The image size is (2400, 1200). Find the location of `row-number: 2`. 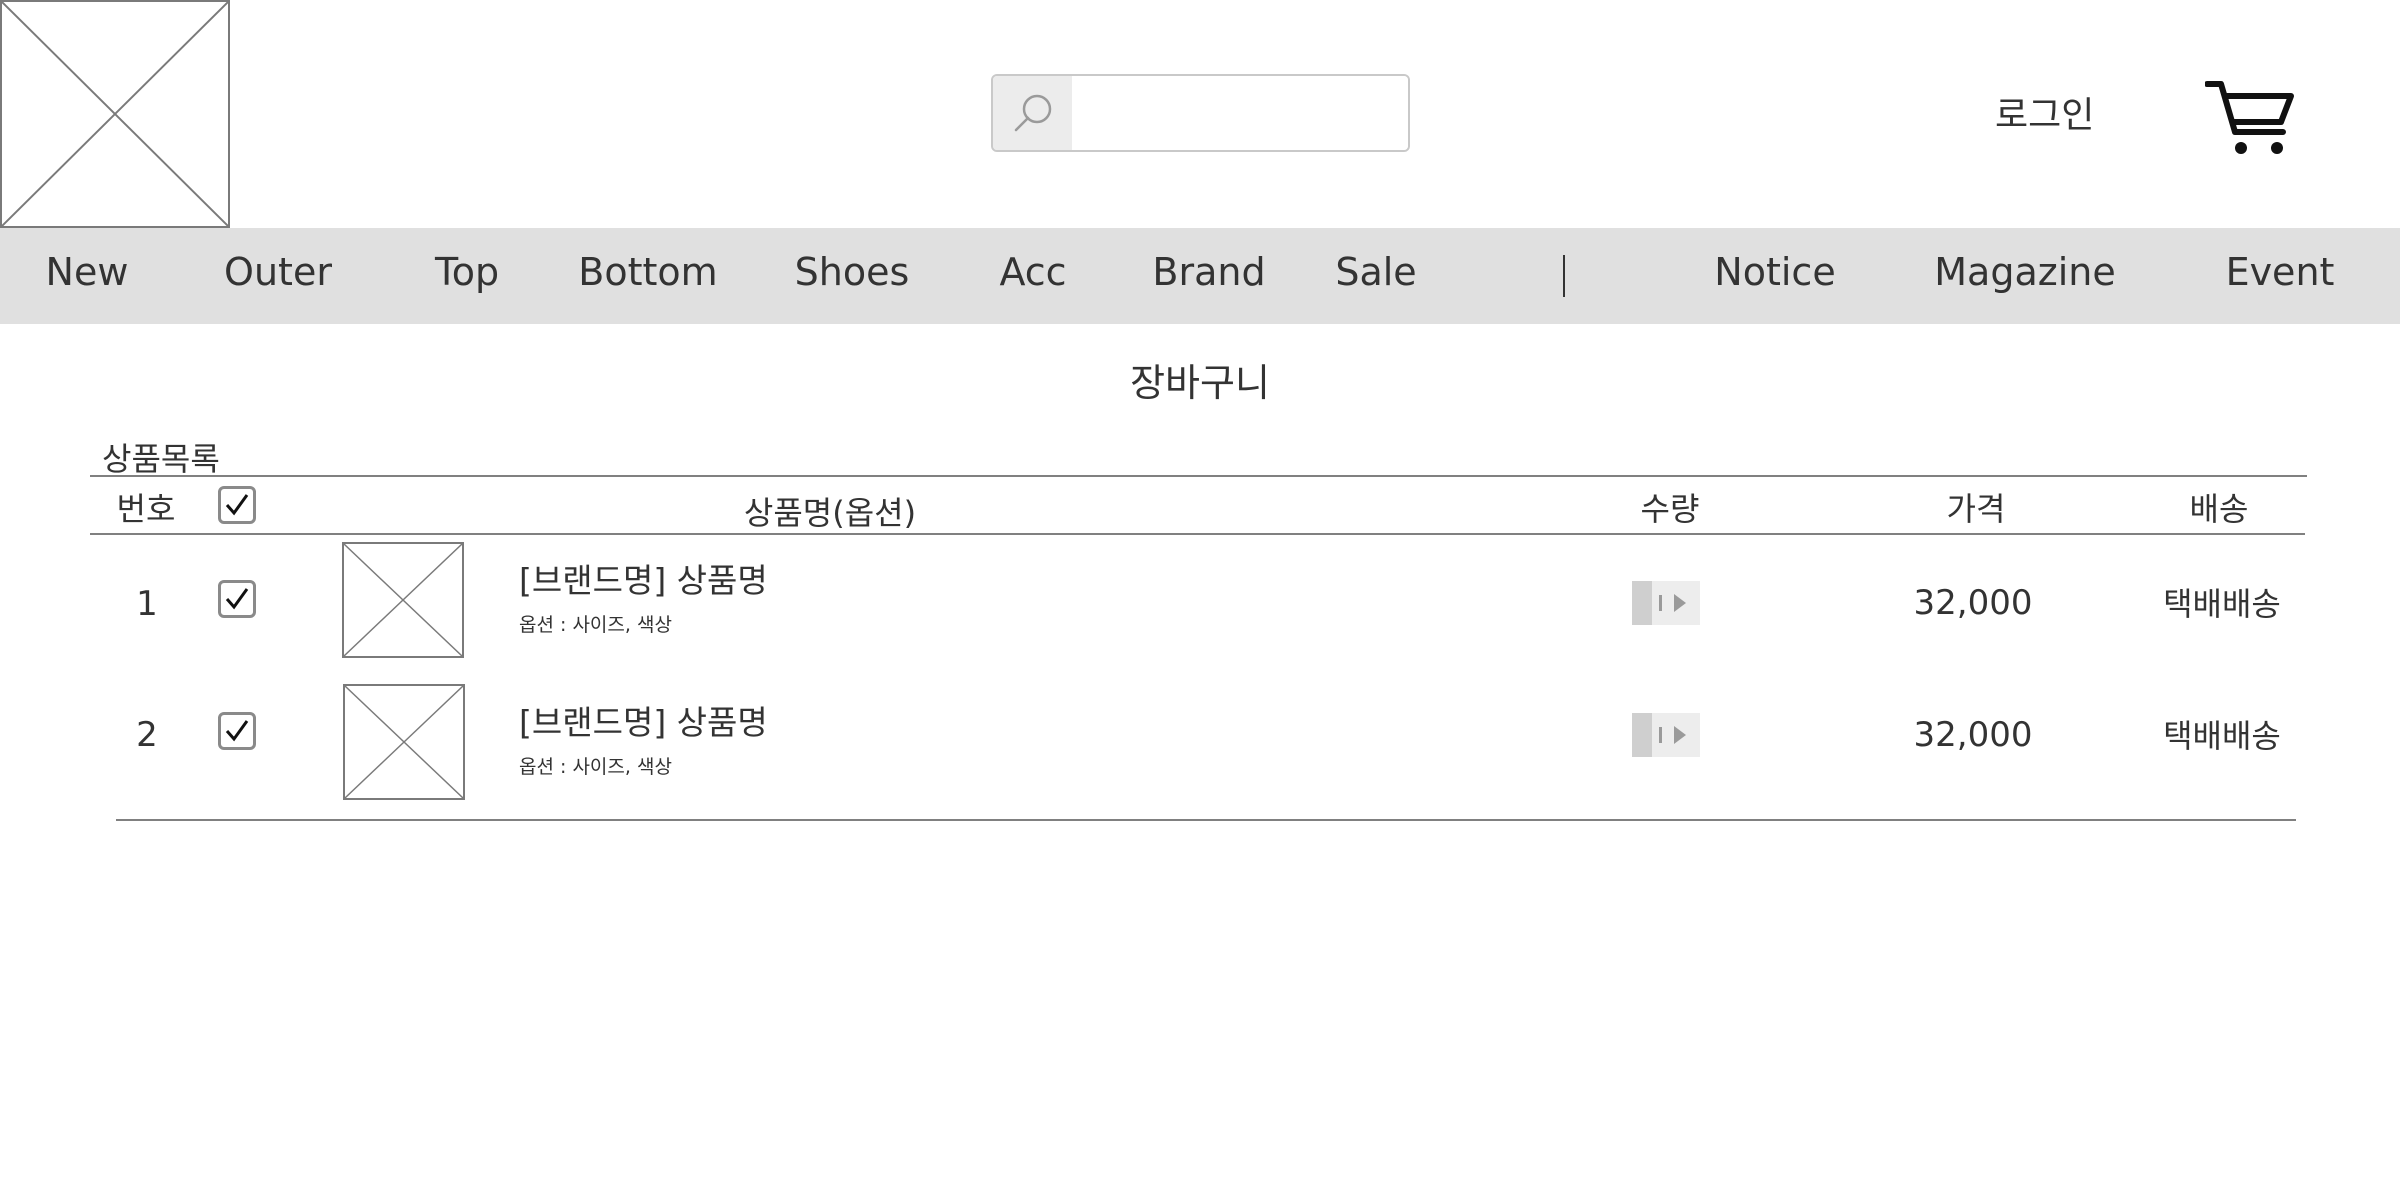

row-number: 2 is located at coordinates (147, 735).